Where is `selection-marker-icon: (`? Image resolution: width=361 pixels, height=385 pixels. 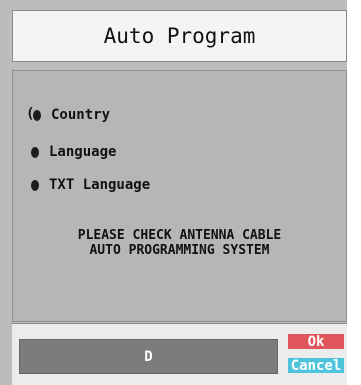
selection-marker-icon: ( is located at coordinates (30, 114).